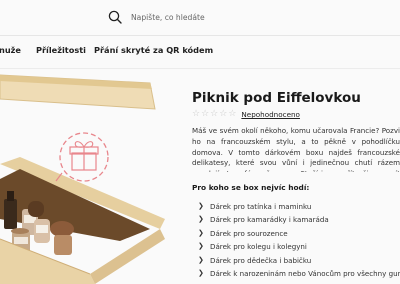 The width and height of the screenshot is (400, 284). I want to click on list-item: ❯ Dárek pro kamarádky i kamaráda, so click(299, 219).